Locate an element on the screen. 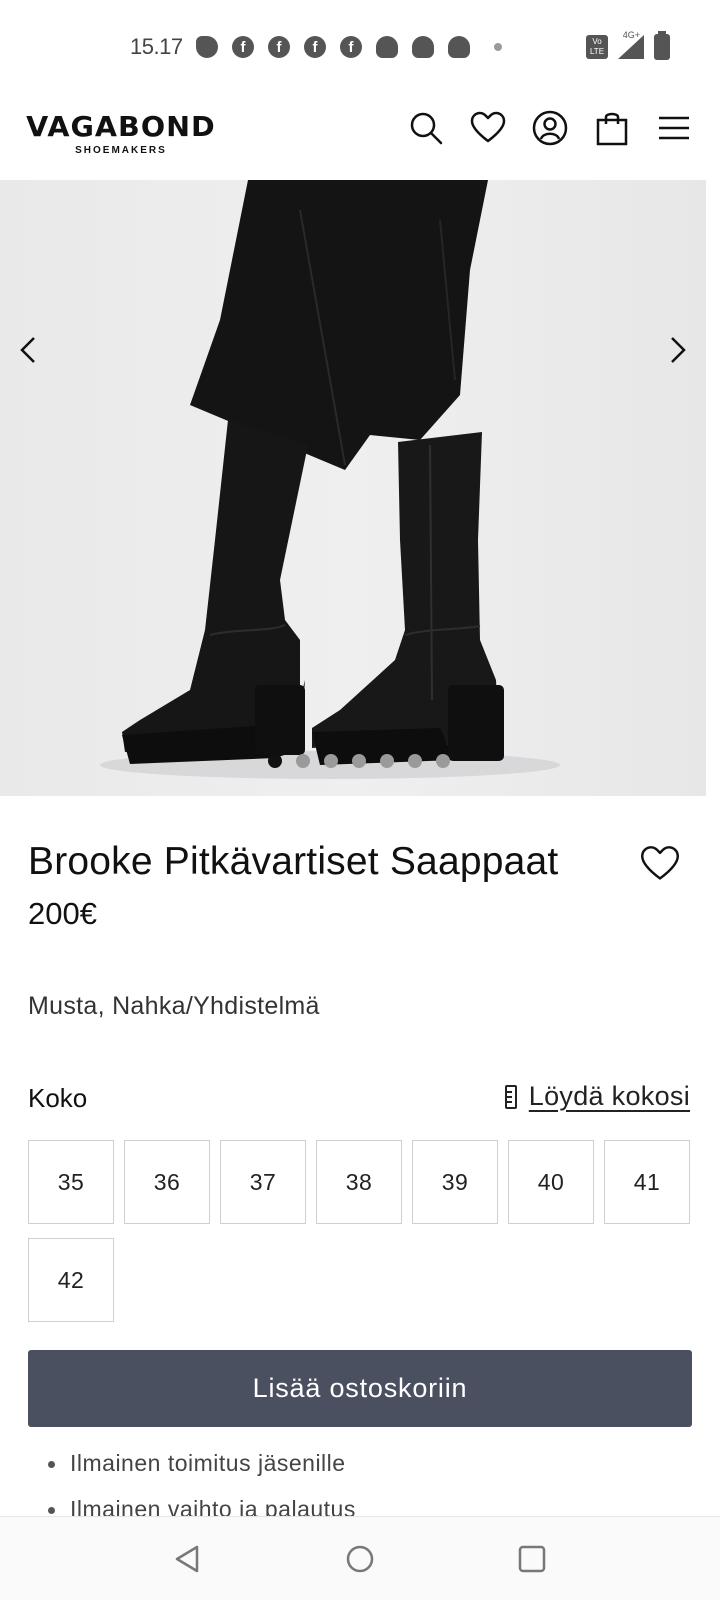 The height and width of the screenshot is (1600, 720). more-dot-icon is located at coordinates (498, 47).